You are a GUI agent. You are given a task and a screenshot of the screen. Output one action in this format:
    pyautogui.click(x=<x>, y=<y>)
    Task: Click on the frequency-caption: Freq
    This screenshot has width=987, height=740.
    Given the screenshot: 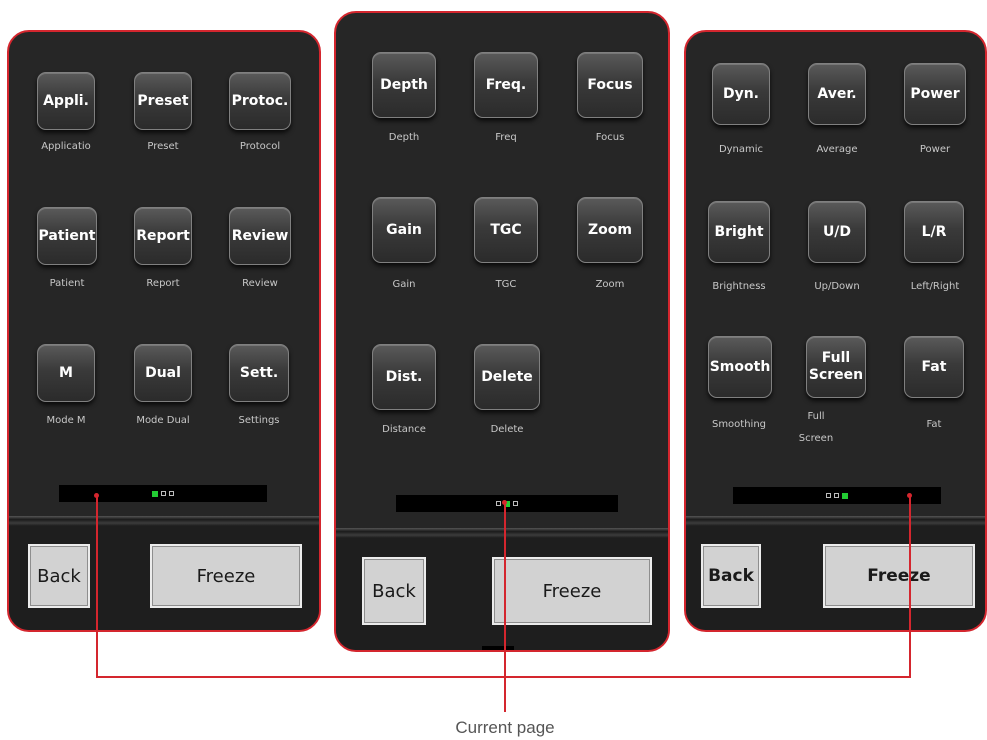 What is the action you would take?
    pyautogui.click(x=506, y=137)
    